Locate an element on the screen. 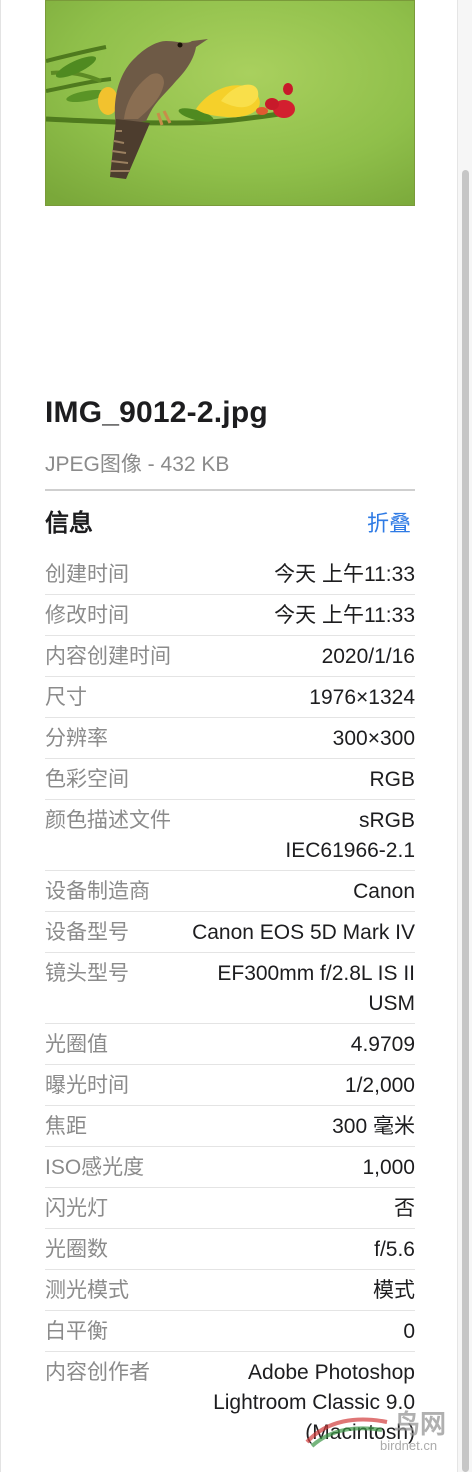 This screenshot has width=472, height=1472. scroll-thumb is located at coordinates (465, 821).